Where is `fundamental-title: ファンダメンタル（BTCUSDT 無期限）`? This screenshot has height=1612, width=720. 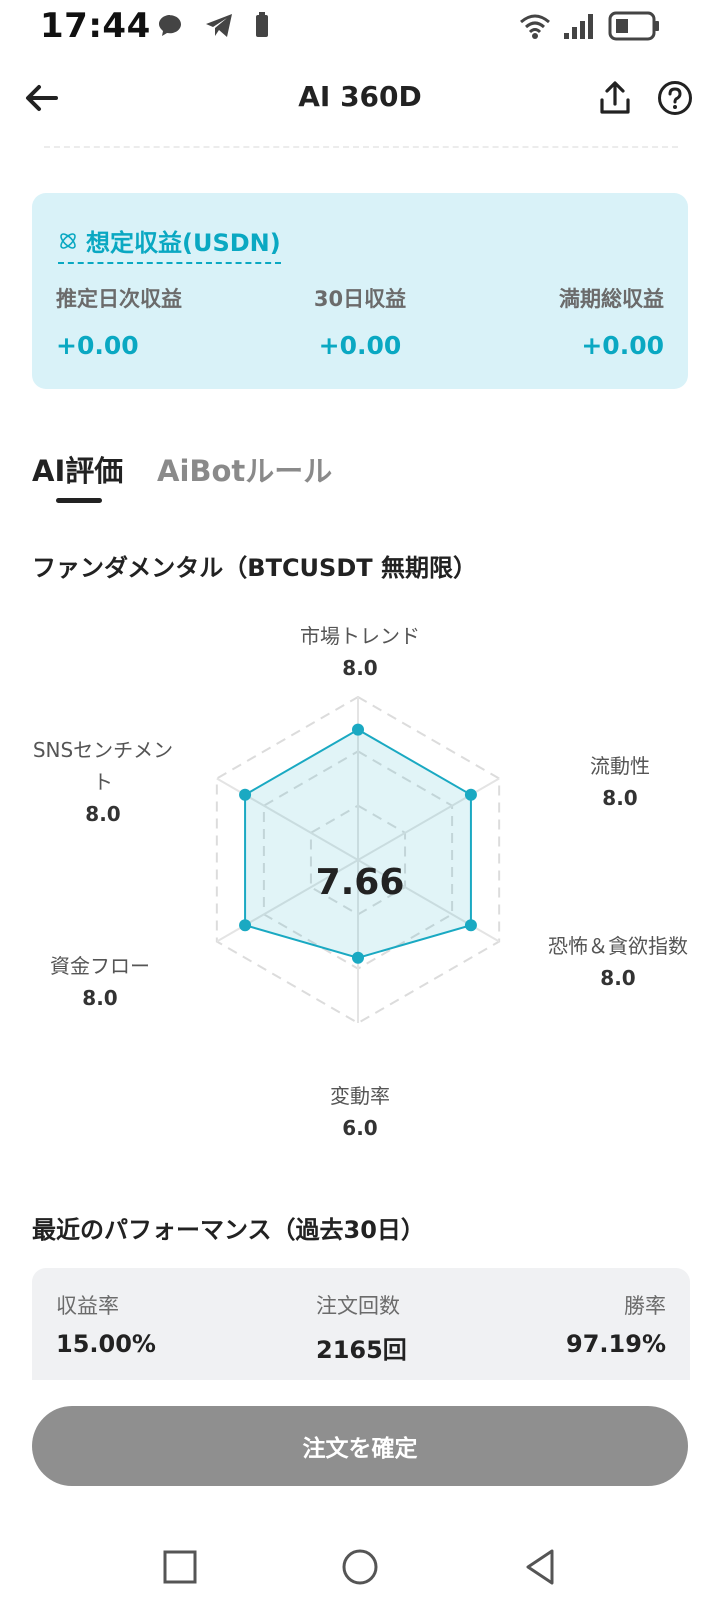
fundamental-title: ファンダメンタル（BTCUSDT 無期限） is located at coordinates (254, 568).